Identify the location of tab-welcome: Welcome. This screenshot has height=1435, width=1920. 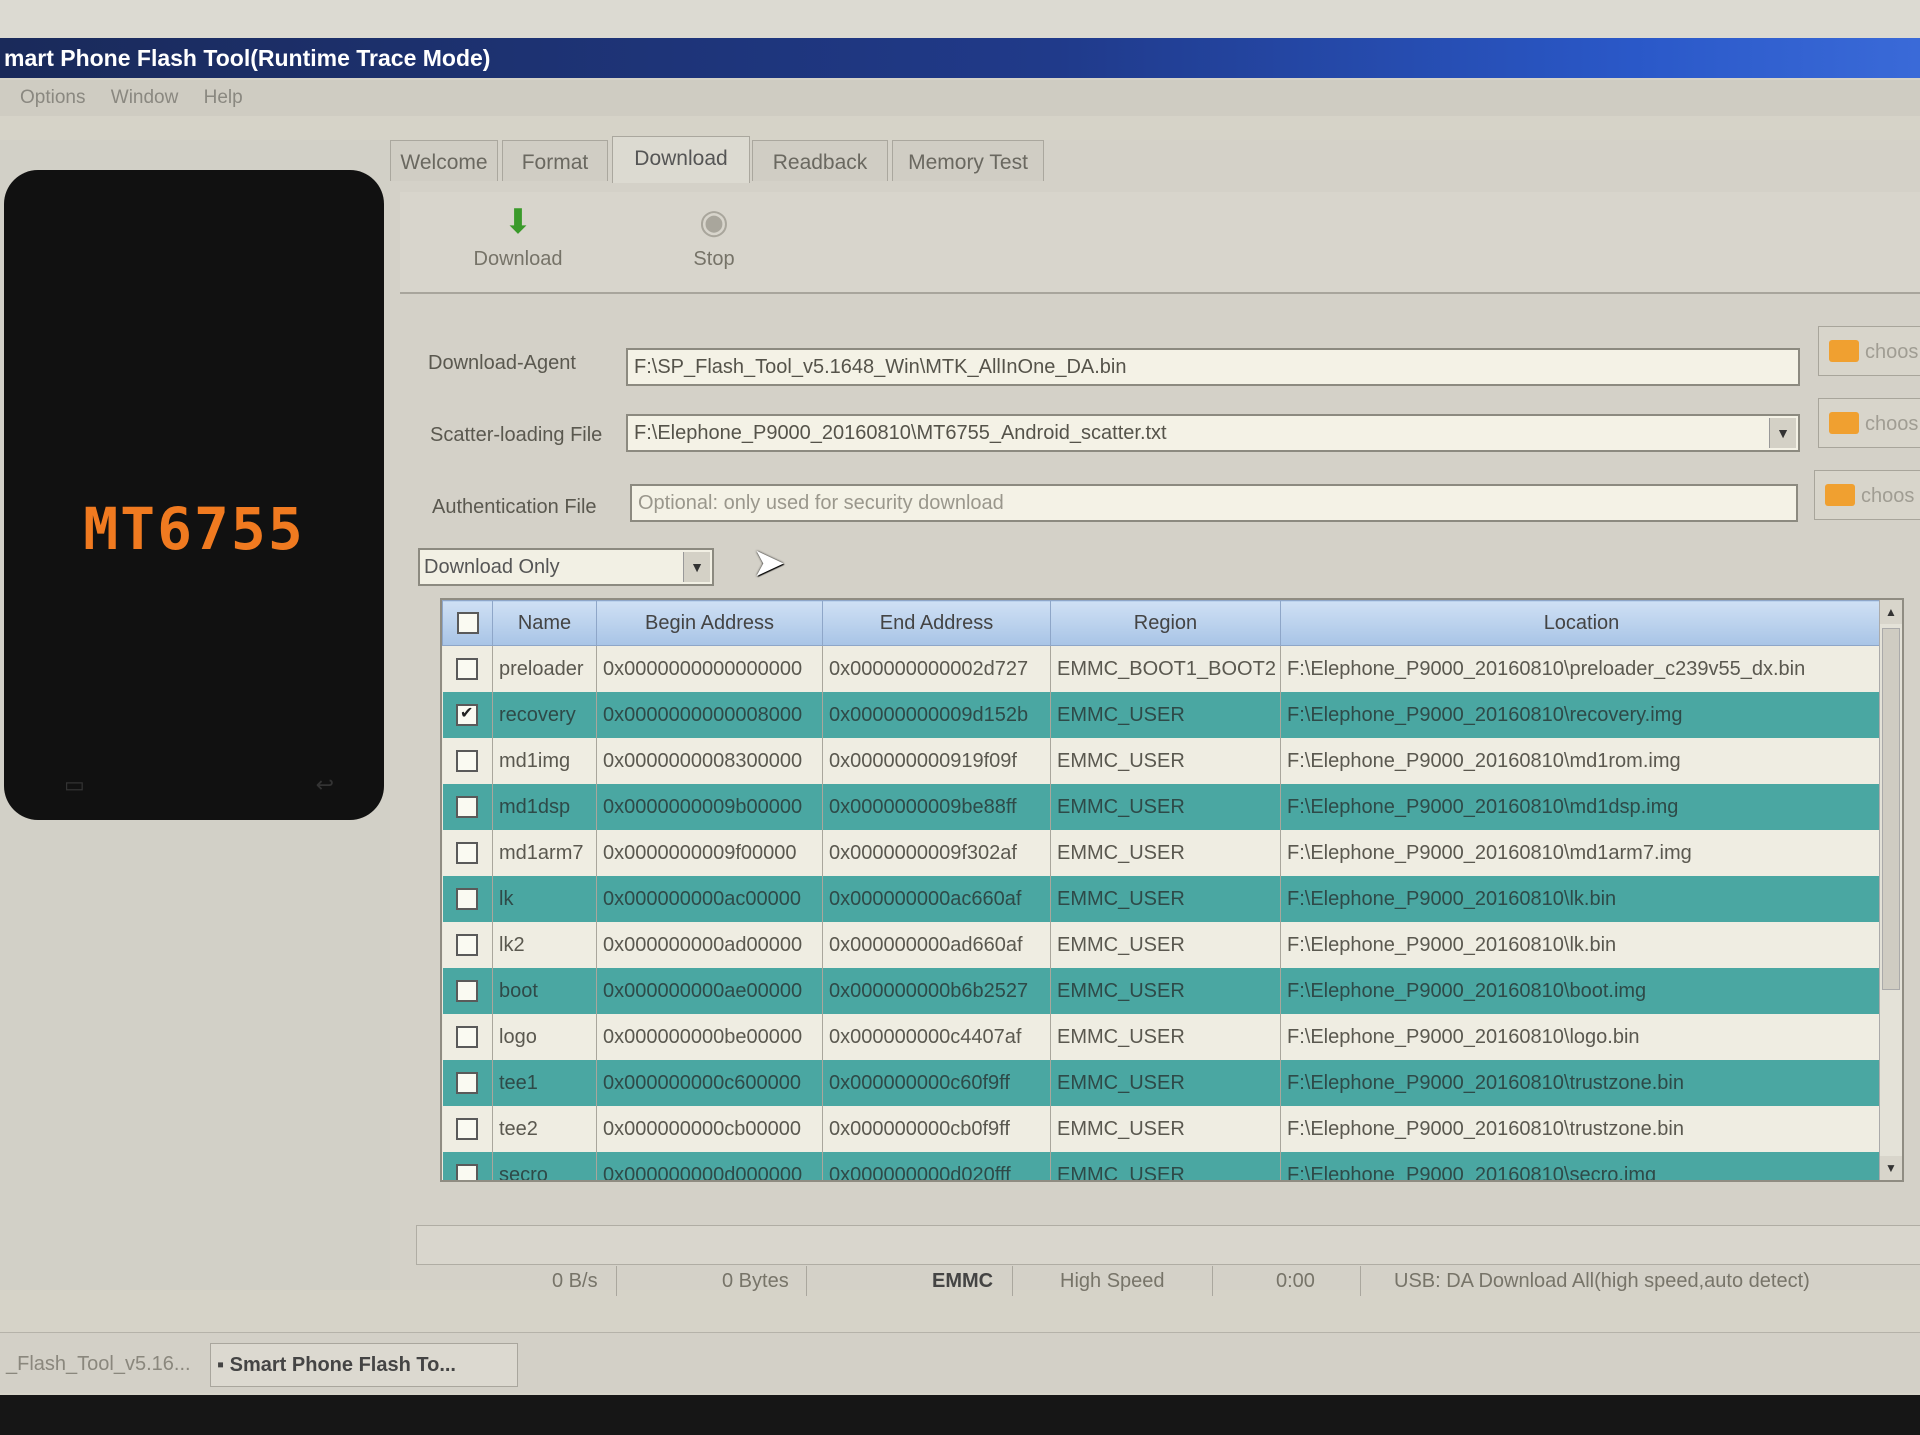
(444, 160).